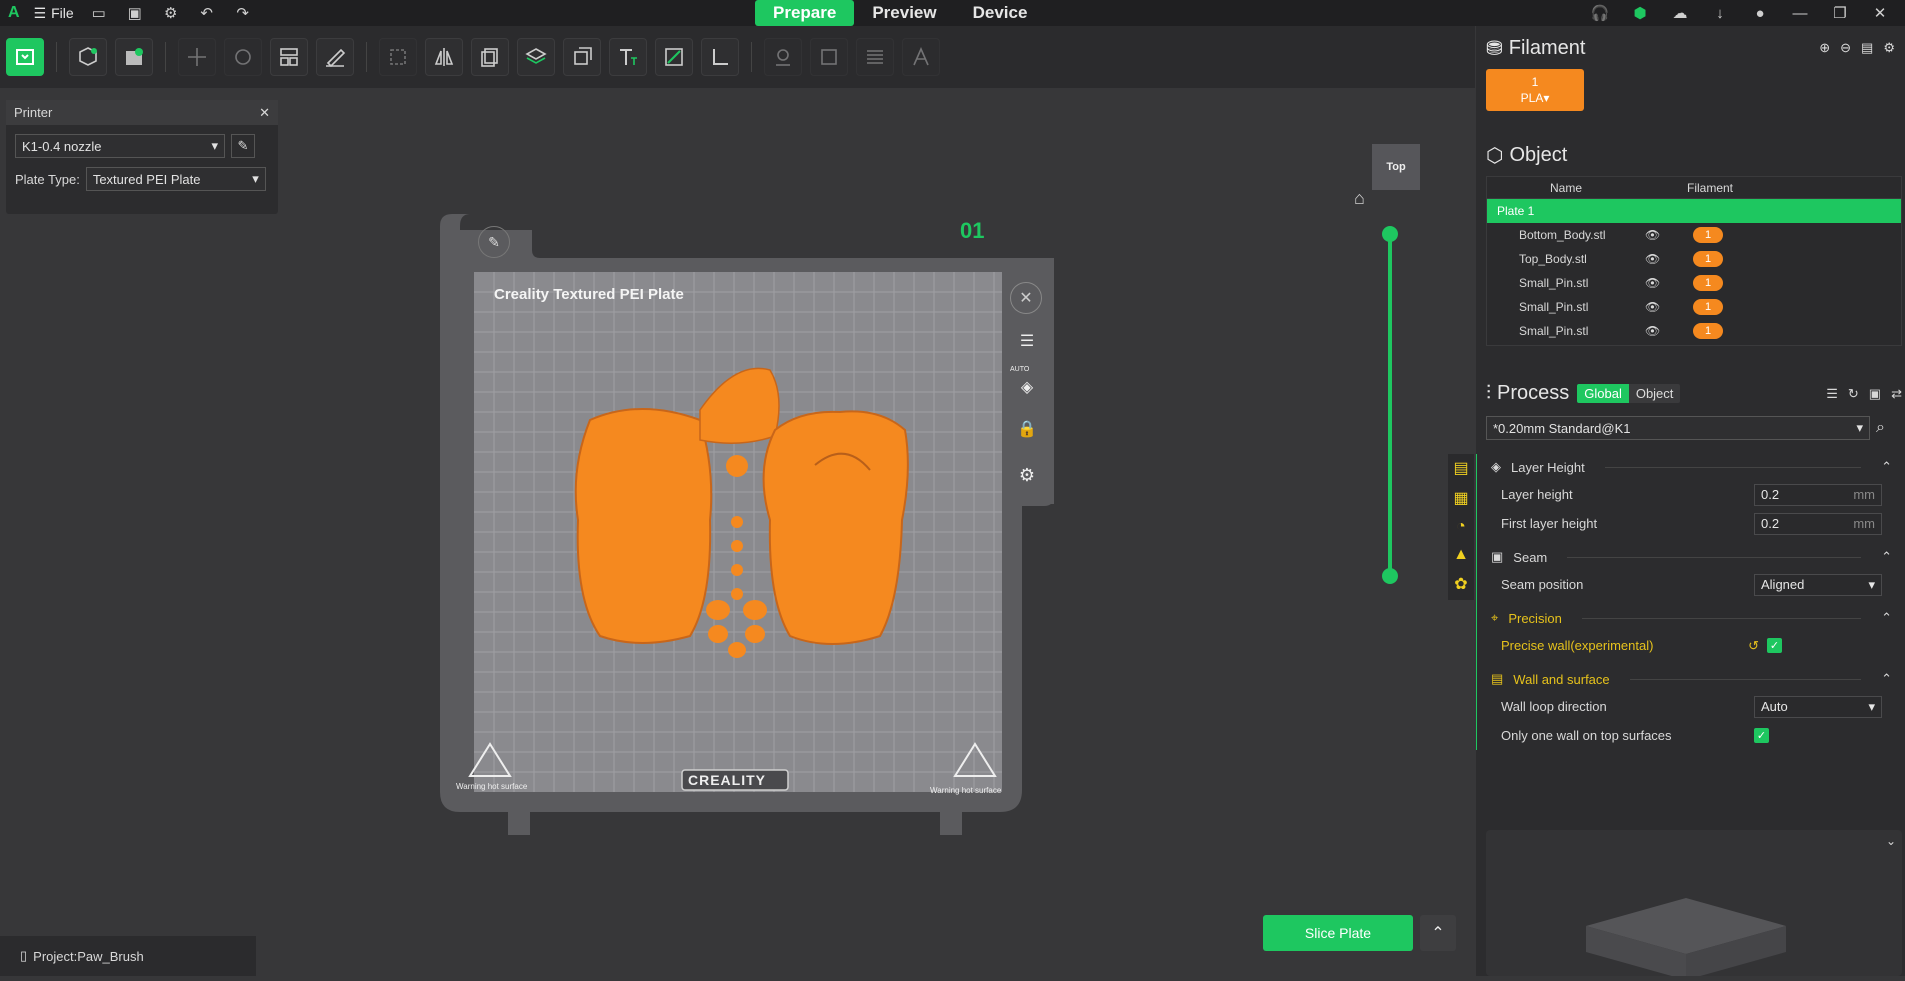 The height and width of the screenshot is (981, 1905). Describe the element at coordinates (1824, 48) in the screenshot. I see `add-filament-icon: ⊕` at that location.